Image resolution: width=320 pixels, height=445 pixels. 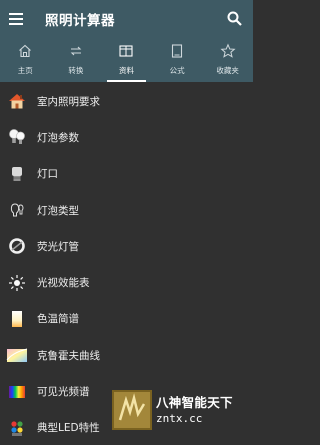 I want to click on watermark: 八神智能天下 zntx.cc, so click(x=179, y=412).